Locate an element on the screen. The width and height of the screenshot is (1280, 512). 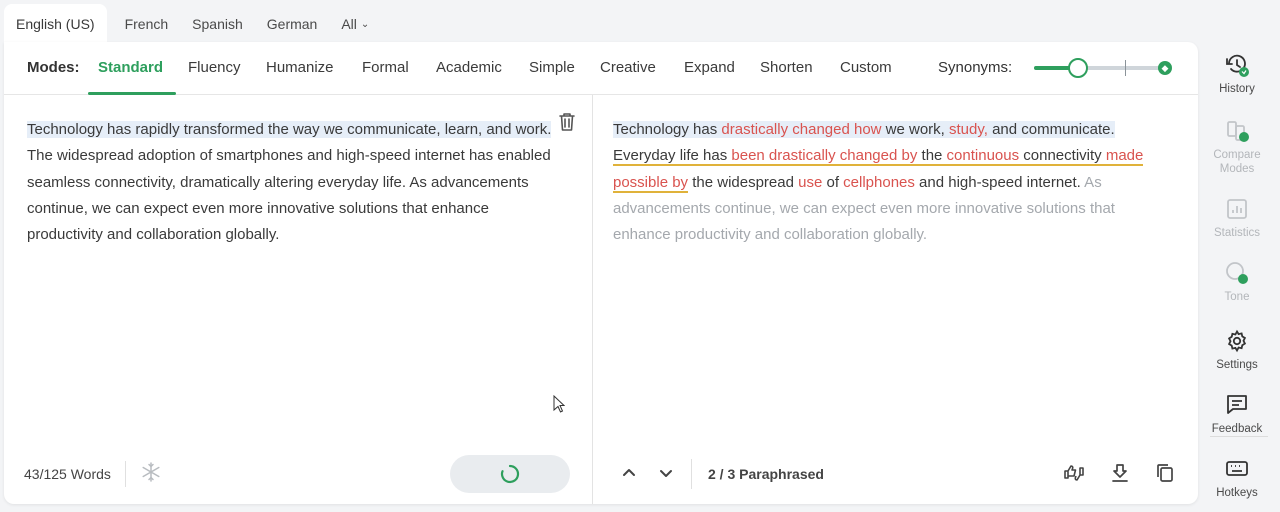
synonyms-slider-tick is located at coordinates (1125, 68).